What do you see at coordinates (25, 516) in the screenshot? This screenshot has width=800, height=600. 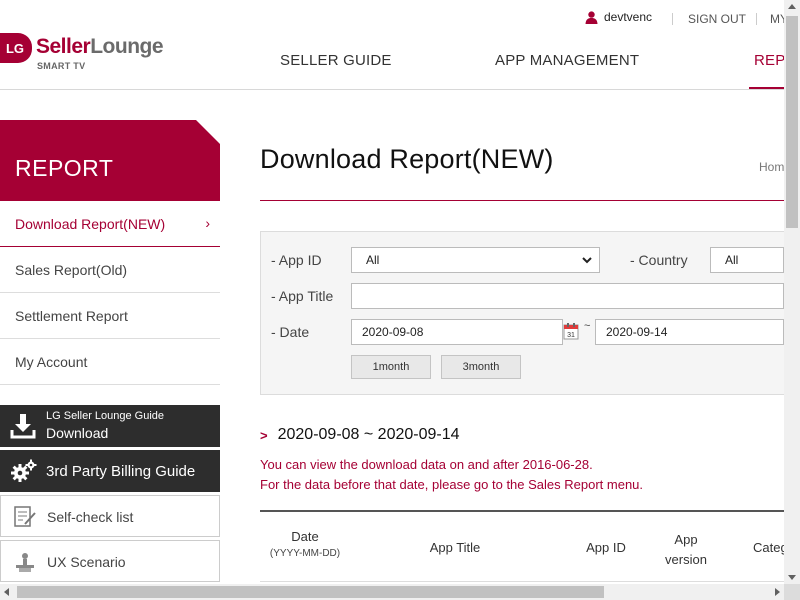 I see `checklist-icon` at bounding box center [25, 516].